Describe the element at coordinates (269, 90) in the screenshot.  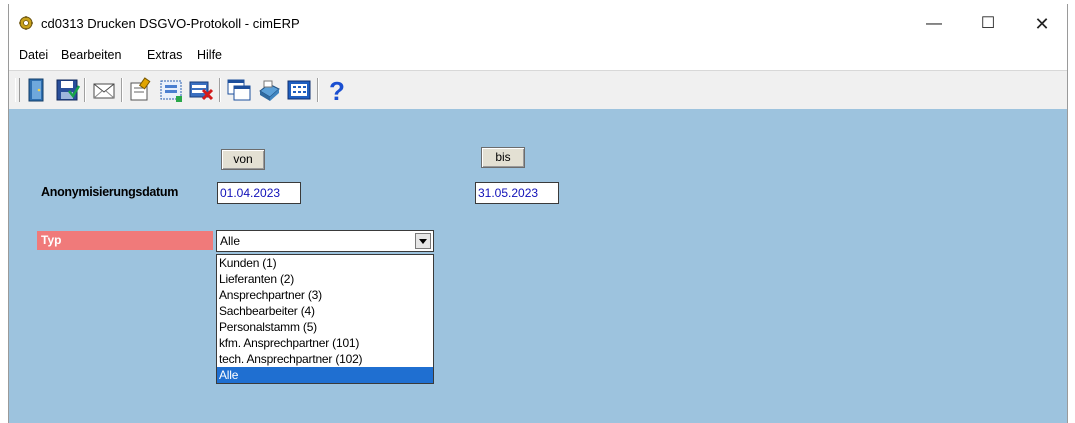
I see `print-icon` at that location.